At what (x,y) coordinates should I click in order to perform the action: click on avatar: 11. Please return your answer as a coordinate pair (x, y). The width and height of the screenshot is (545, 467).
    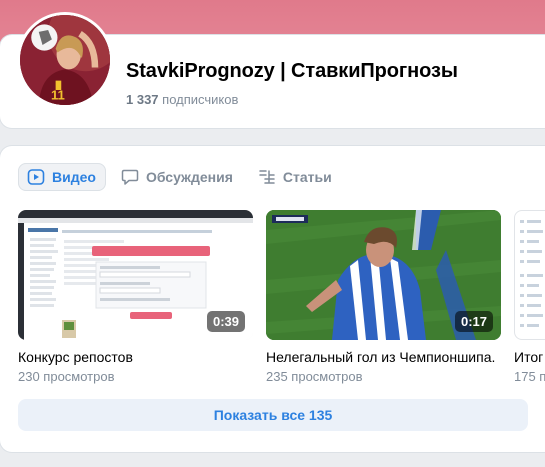
    Looking at the image, I should click on (65, 60).